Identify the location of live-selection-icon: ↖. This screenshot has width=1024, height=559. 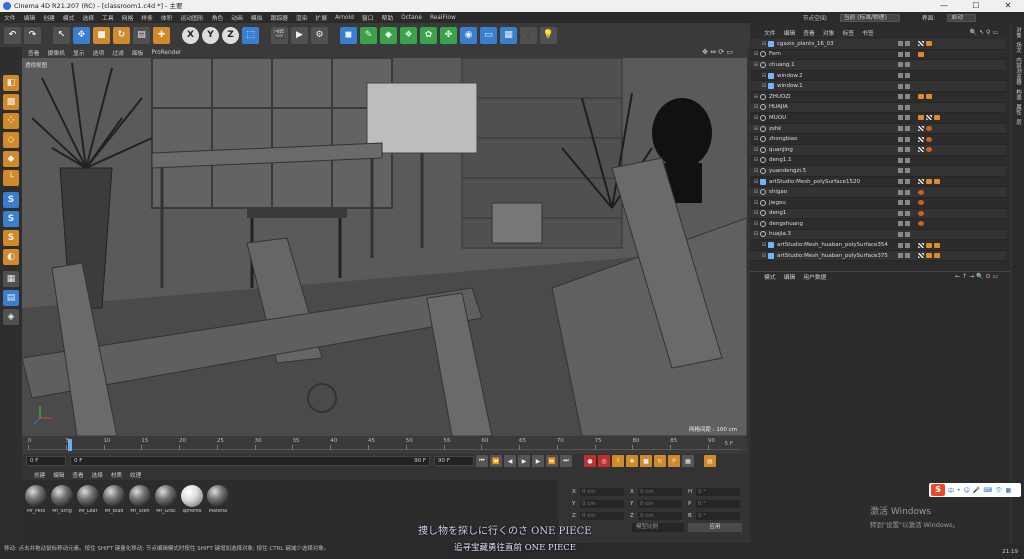
(61, 35).